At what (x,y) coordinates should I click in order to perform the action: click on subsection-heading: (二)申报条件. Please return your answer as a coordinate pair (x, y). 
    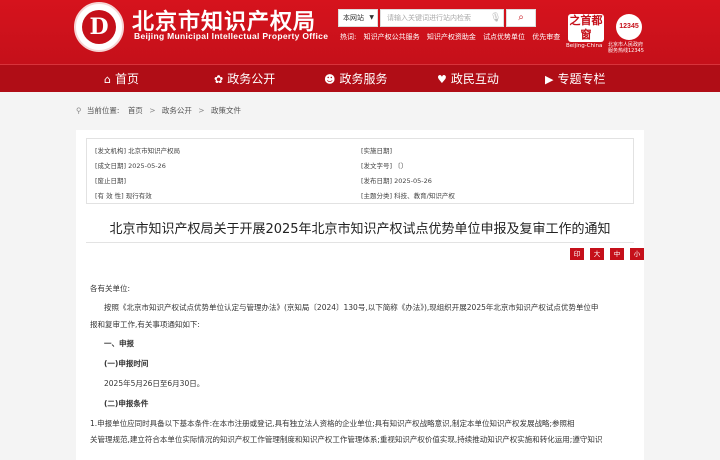
    Looking at the image, I should click on (126, 403).